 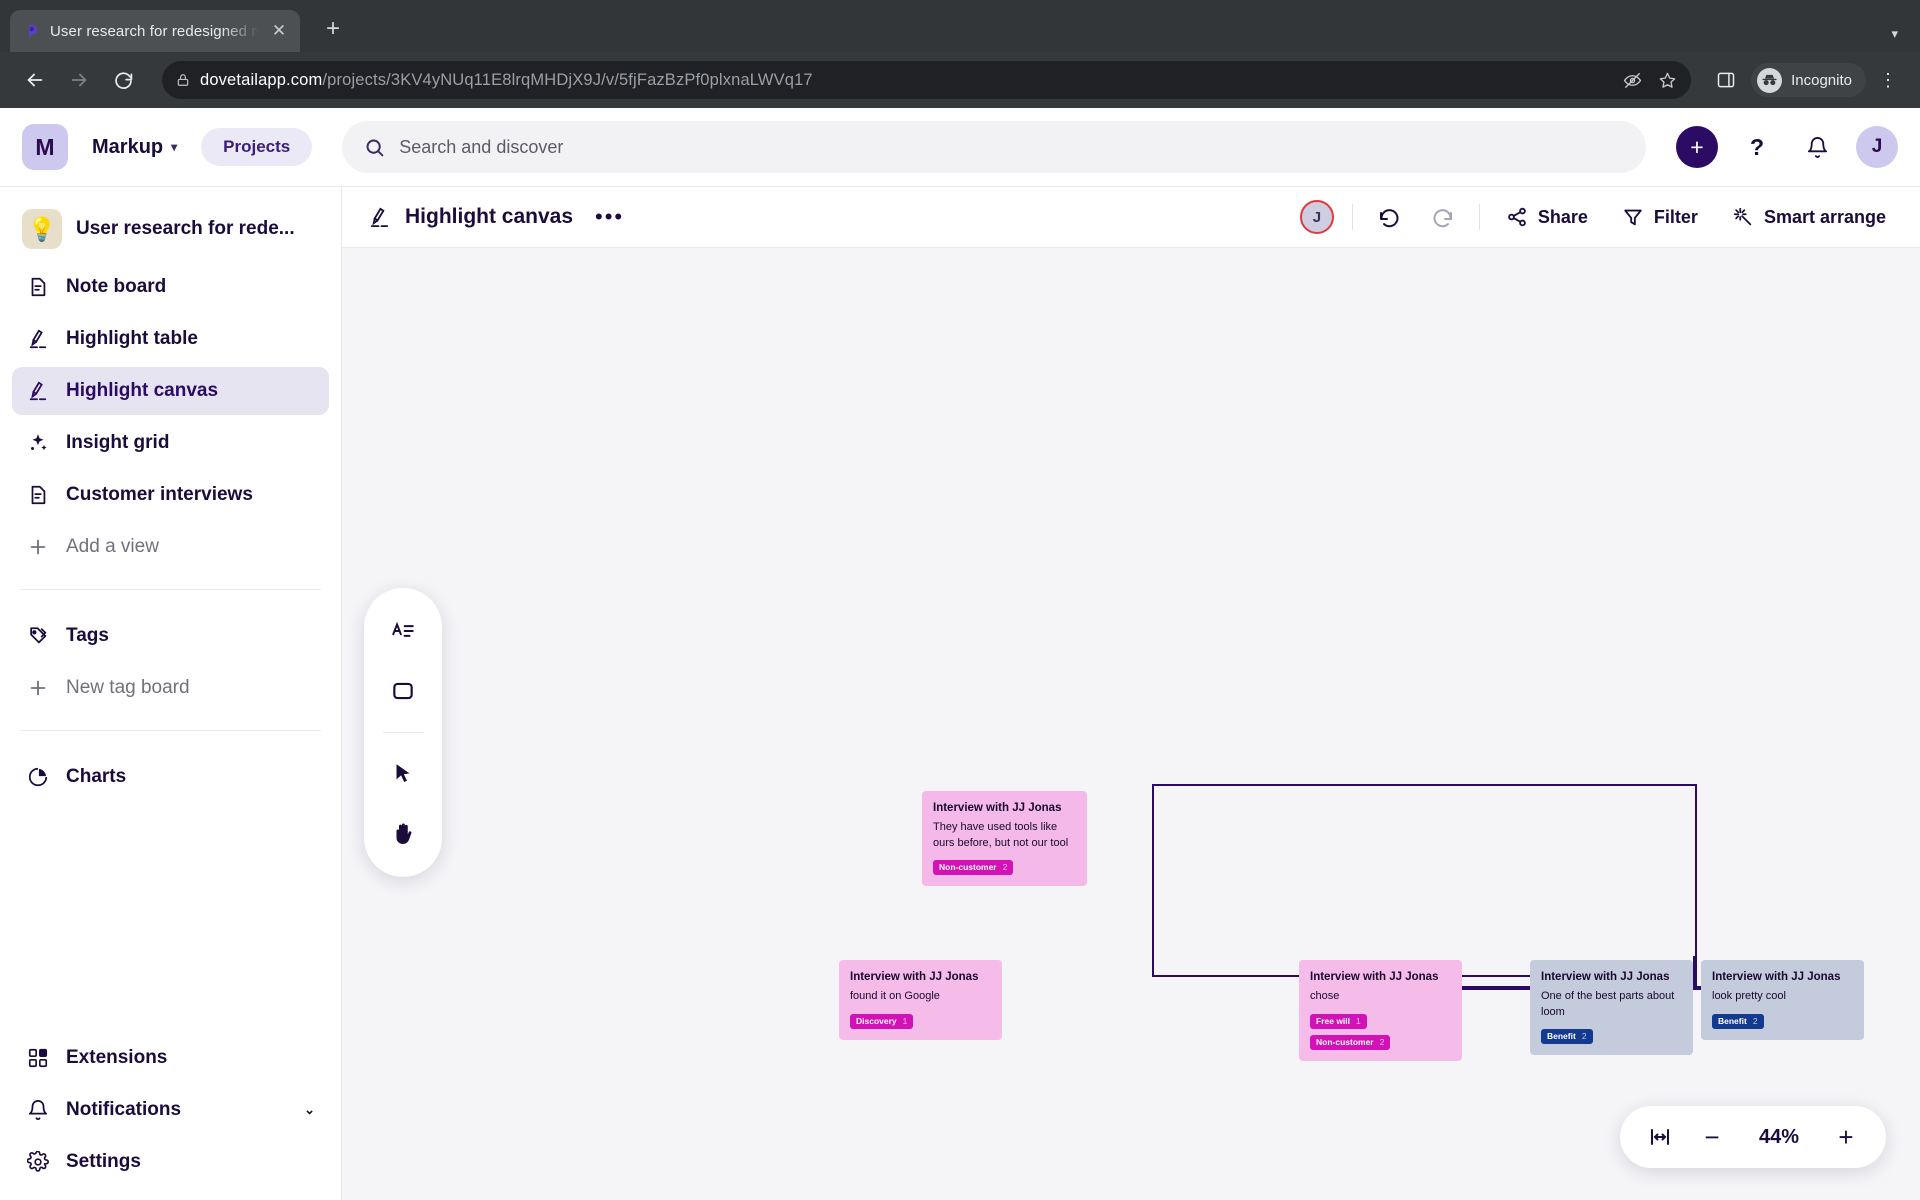 I want to click on search-input: Search and discover, so click(x=994, y=147).